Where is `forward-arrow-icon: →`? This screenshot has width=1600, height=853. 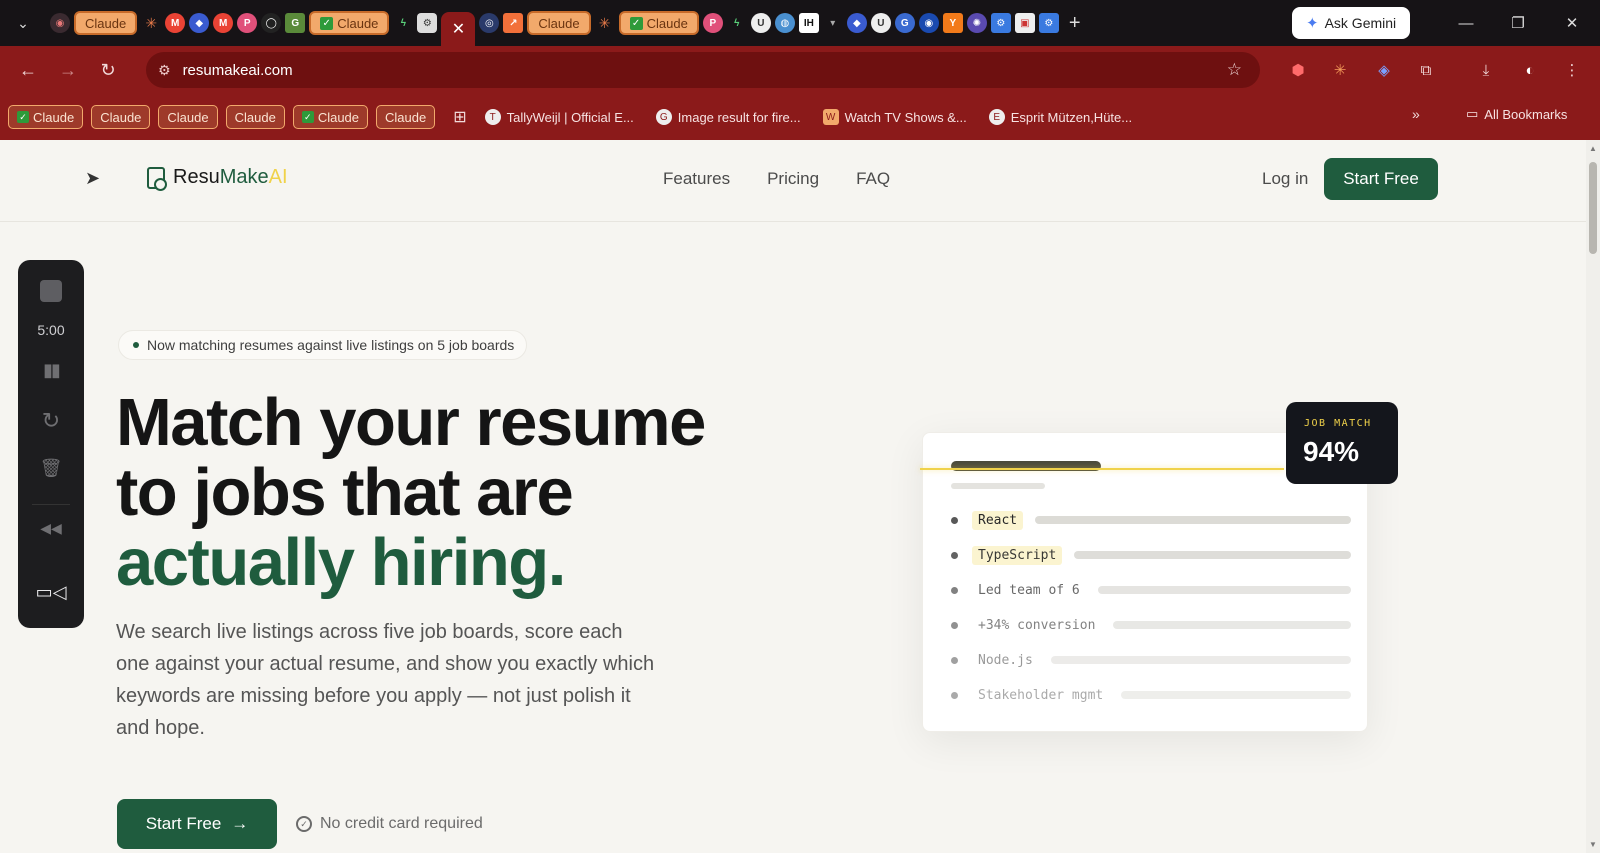 forward-arrow-icon: → is located at coordinates (68, 70).